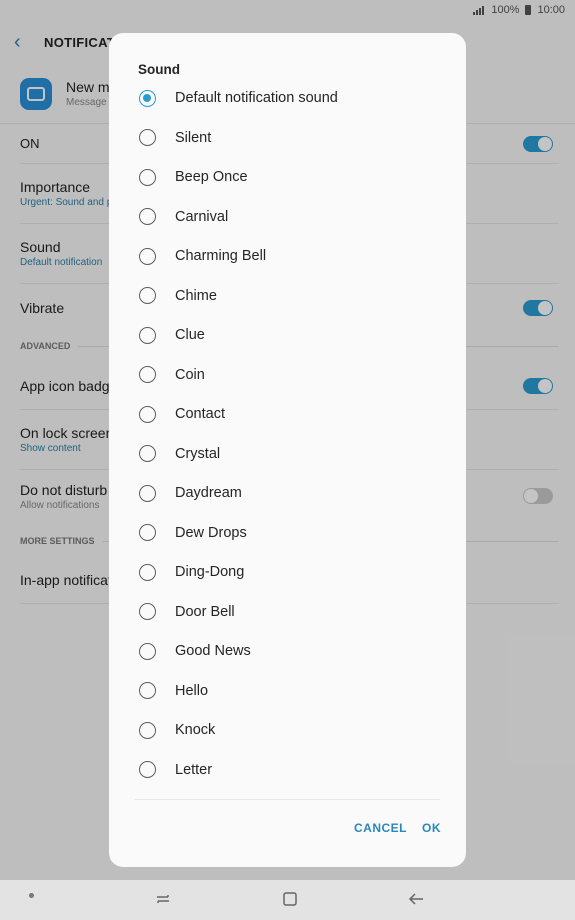 The image size is (575, 920). I want to click on sound-option: Crystal, so click(287, 454).